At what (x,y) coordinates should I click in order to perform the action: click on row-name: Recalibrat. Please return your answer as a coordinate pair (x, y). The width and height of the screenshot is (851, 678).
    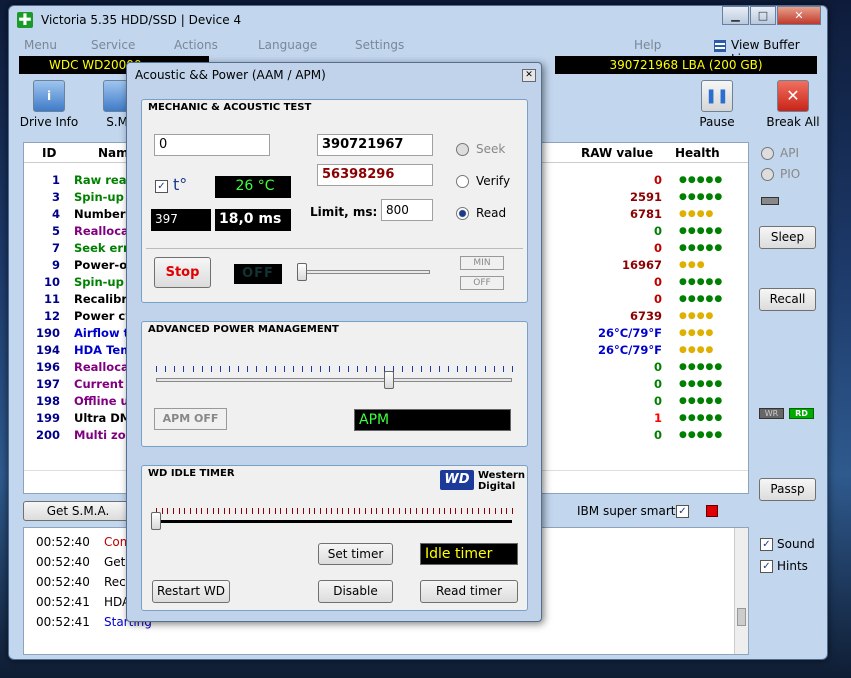
    Looking at the image, I should click on (102, 299).